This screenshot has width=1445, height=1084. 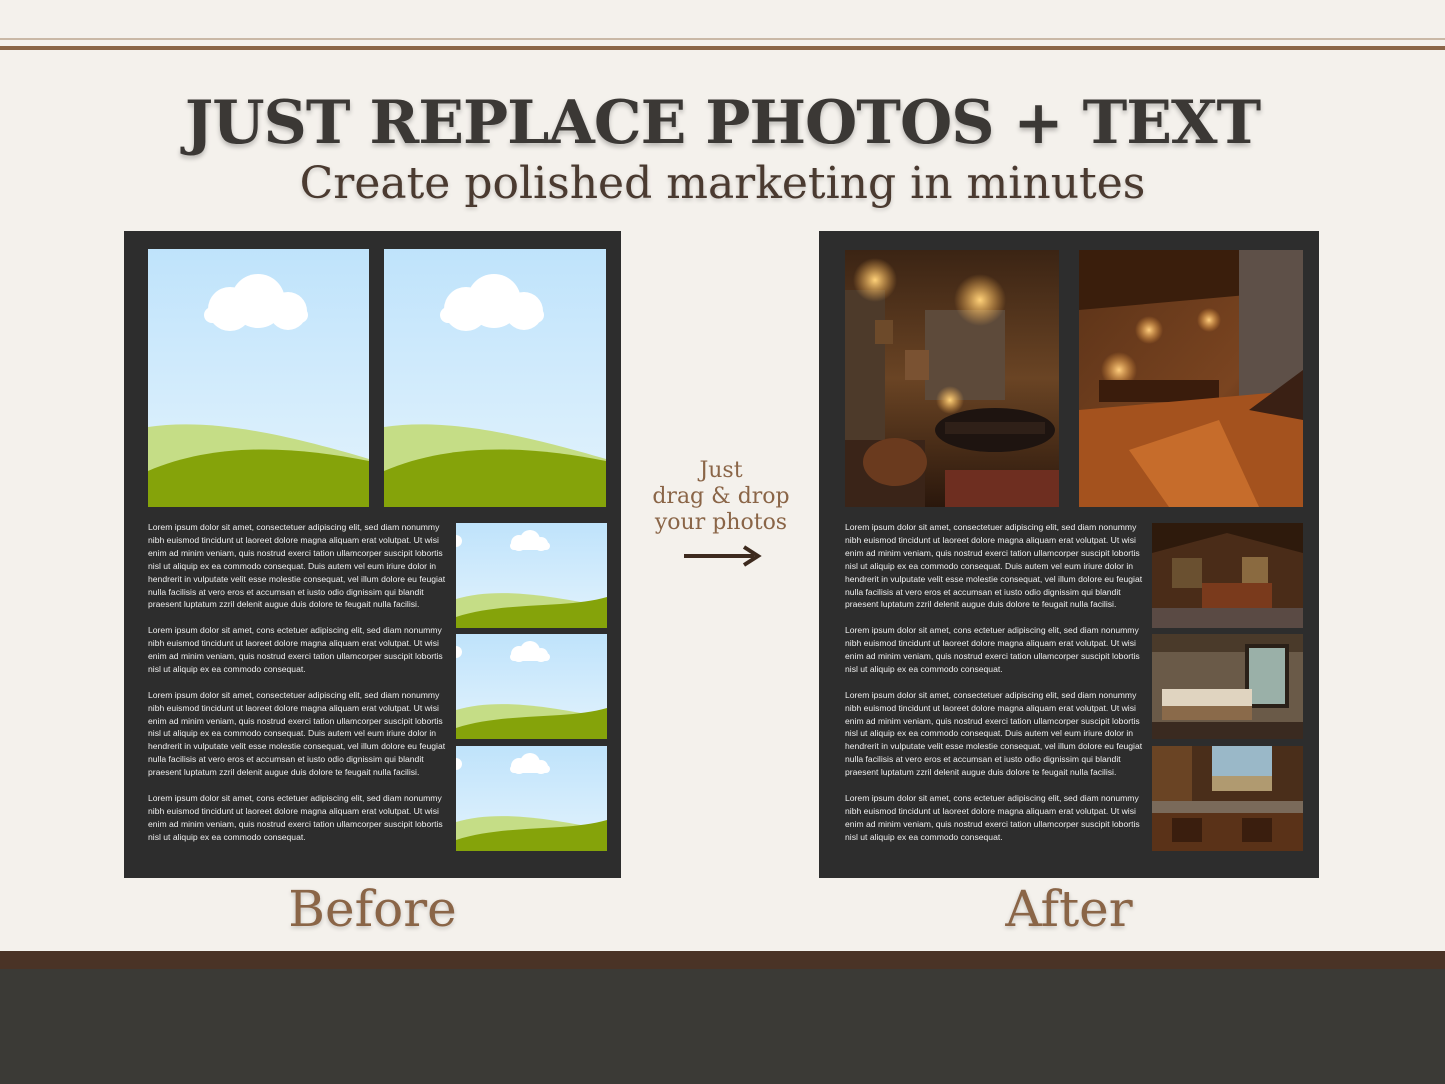 What do you see at coordinates (722, 1026) in the screenshot?
I see `footer-band` at bounding box center [722, 1026].